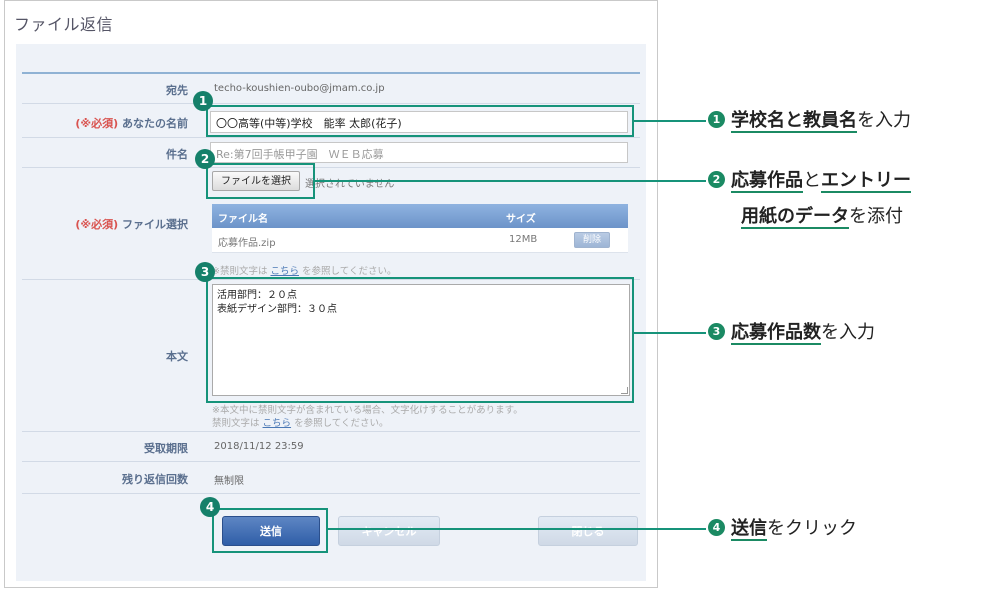 The height and width of the screenshot is (590, 990). I want to click on delete-file-button: 削除, so click(592, 240).